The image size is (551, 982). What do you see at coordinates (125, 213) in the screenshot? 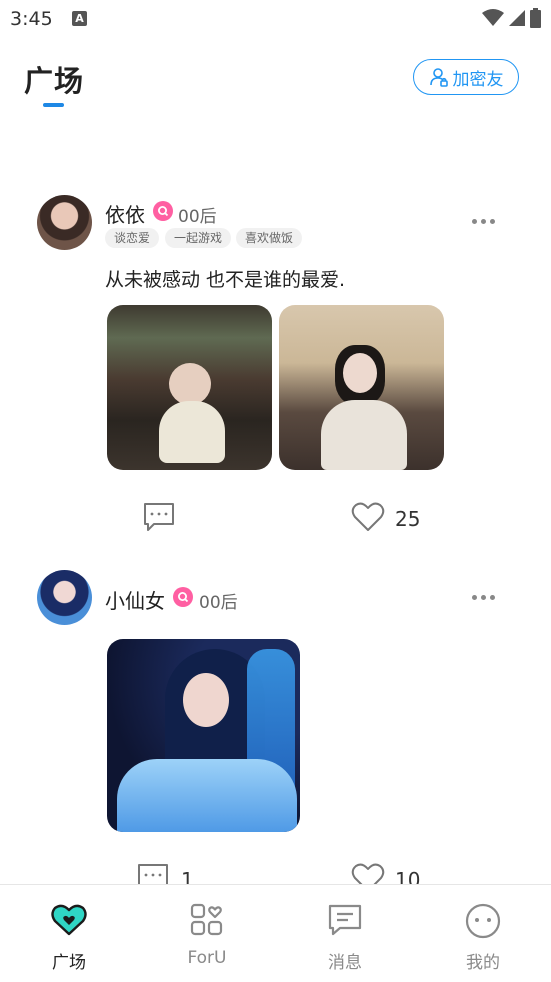
I see `post-username: 依依` at bounding box center [125, 213].